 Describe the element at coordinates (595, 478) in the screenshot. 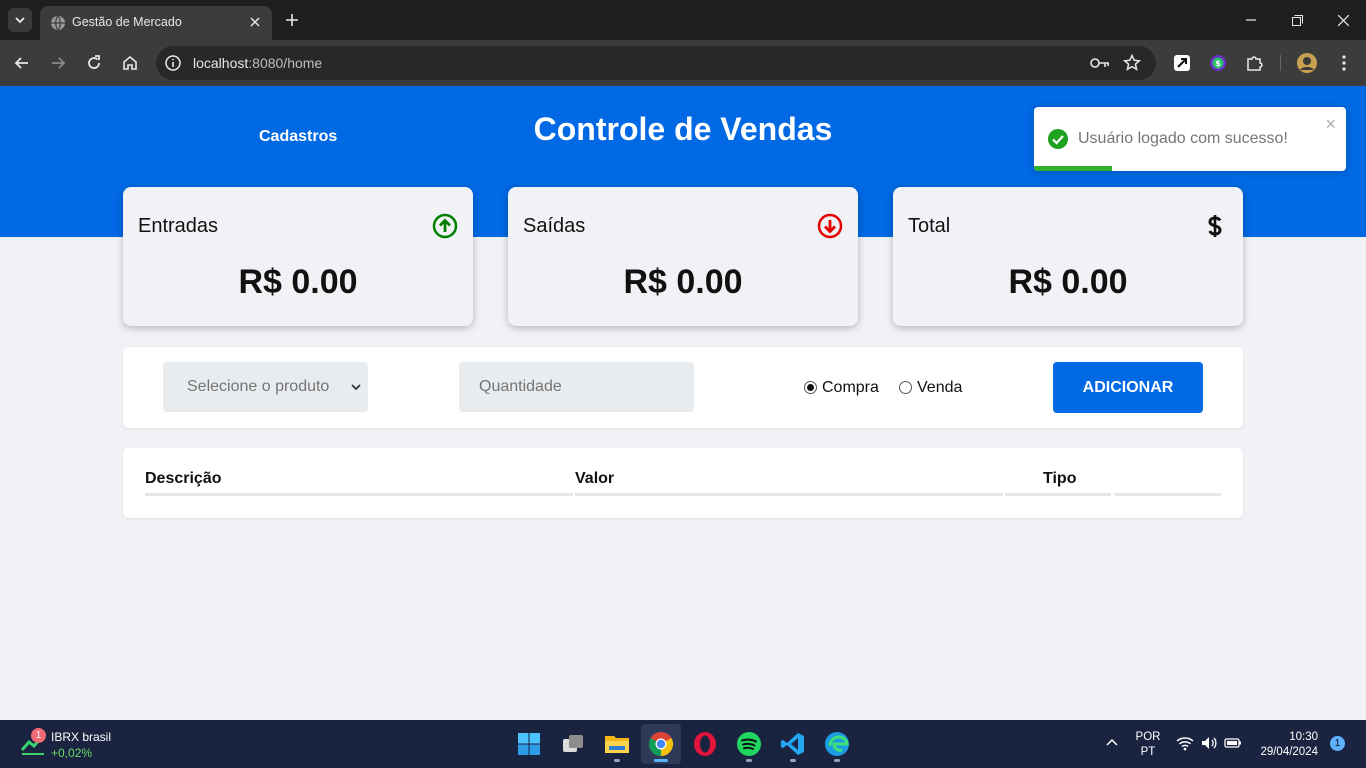

I see `column-header-valor: Valor` at that location.